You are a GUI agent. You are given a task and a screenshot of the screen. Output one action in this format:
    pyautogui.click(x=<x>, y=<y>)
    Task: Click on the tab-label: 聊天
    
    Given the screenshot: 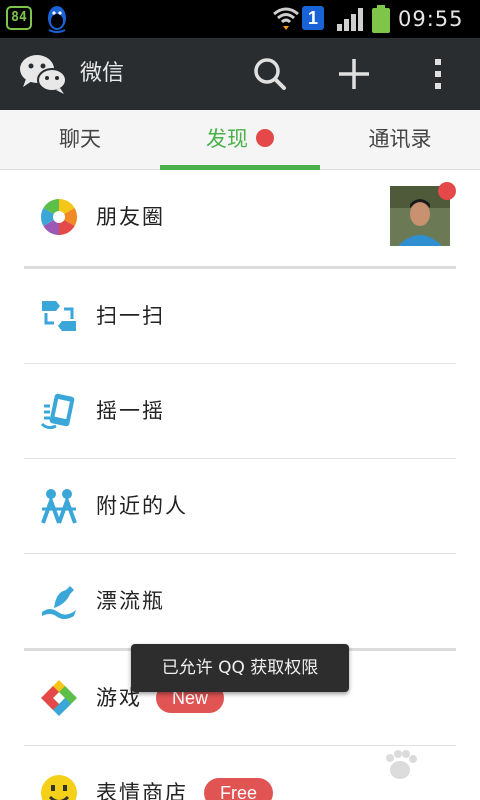 What is the action you would take?
    pyautogui.click(x=80, y=139)
    